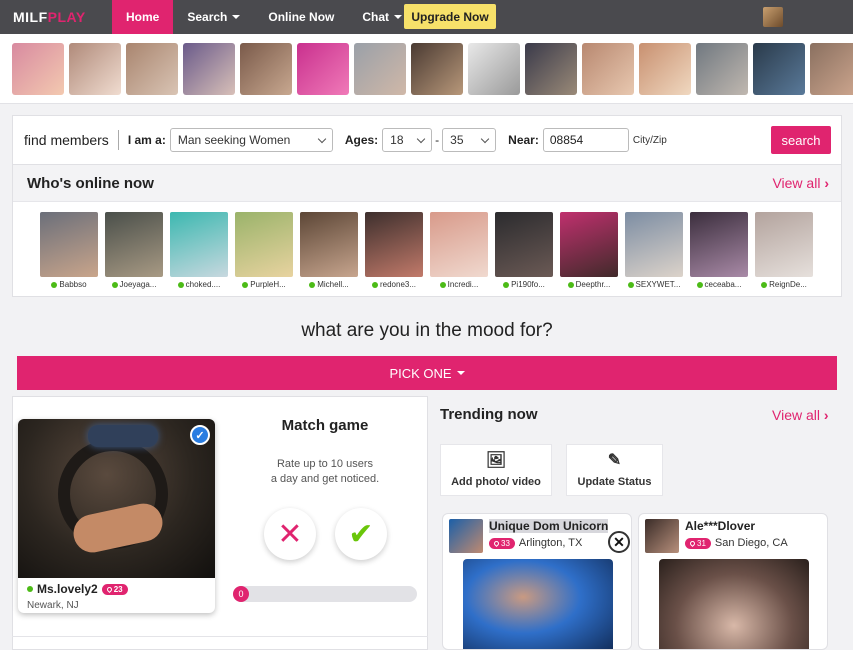 This screenshot has height=650, width=853. I want to click on trending-card-name: Ale***Dlover, so click(720, 526).